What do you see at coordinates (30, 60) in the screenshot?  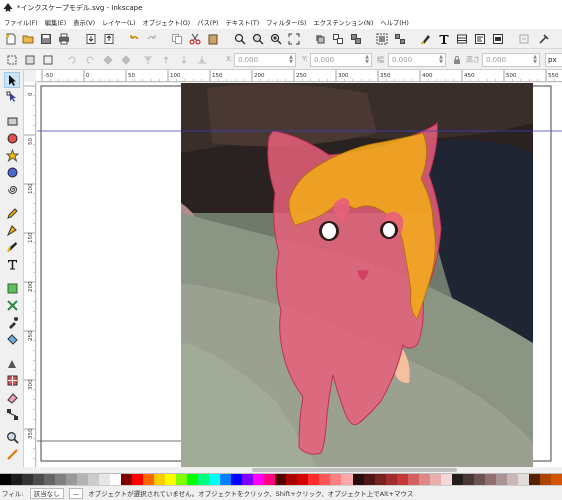 I see `select-all-layers-button` at bounding box center [30, 60].